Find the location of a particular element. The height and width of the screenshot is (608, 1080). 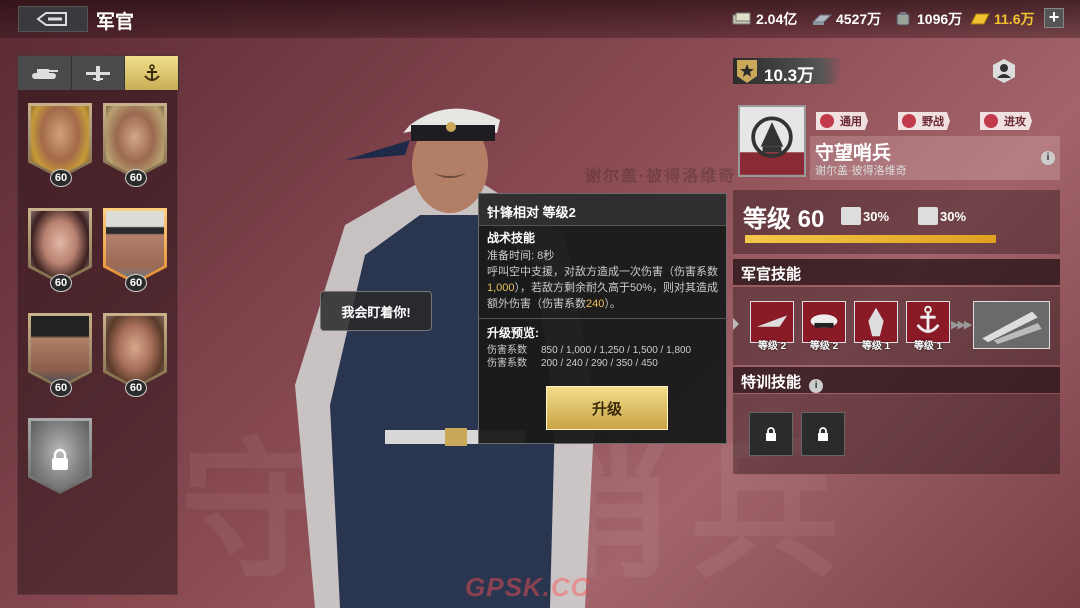

desc-value-2: 240 is located at coordinates (595, 304).